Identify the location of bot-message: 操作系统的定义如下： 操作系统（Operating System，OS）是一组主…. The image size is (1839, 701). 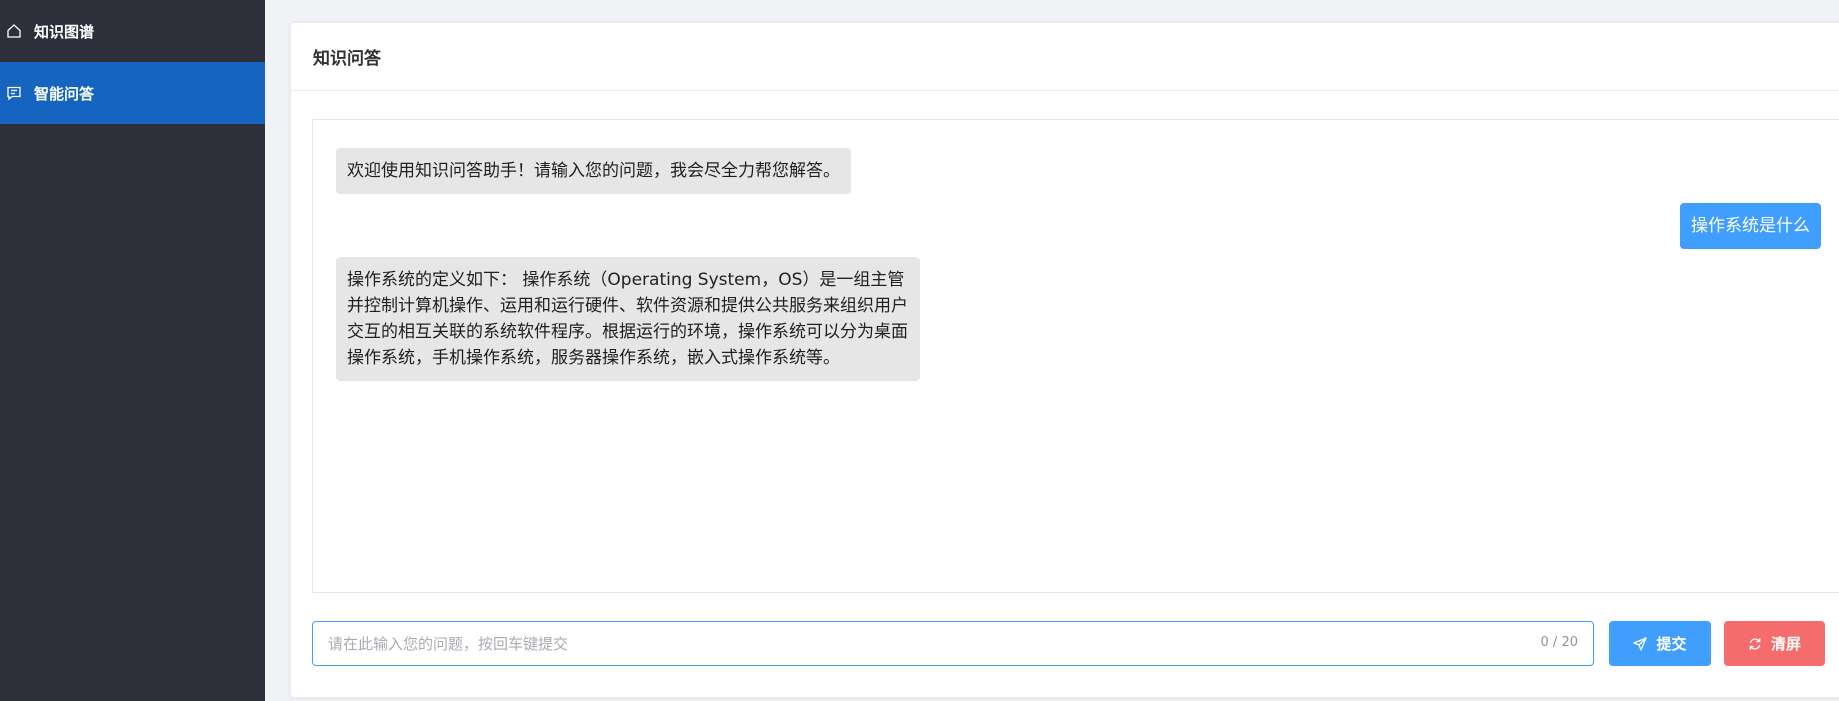
(628, 319).